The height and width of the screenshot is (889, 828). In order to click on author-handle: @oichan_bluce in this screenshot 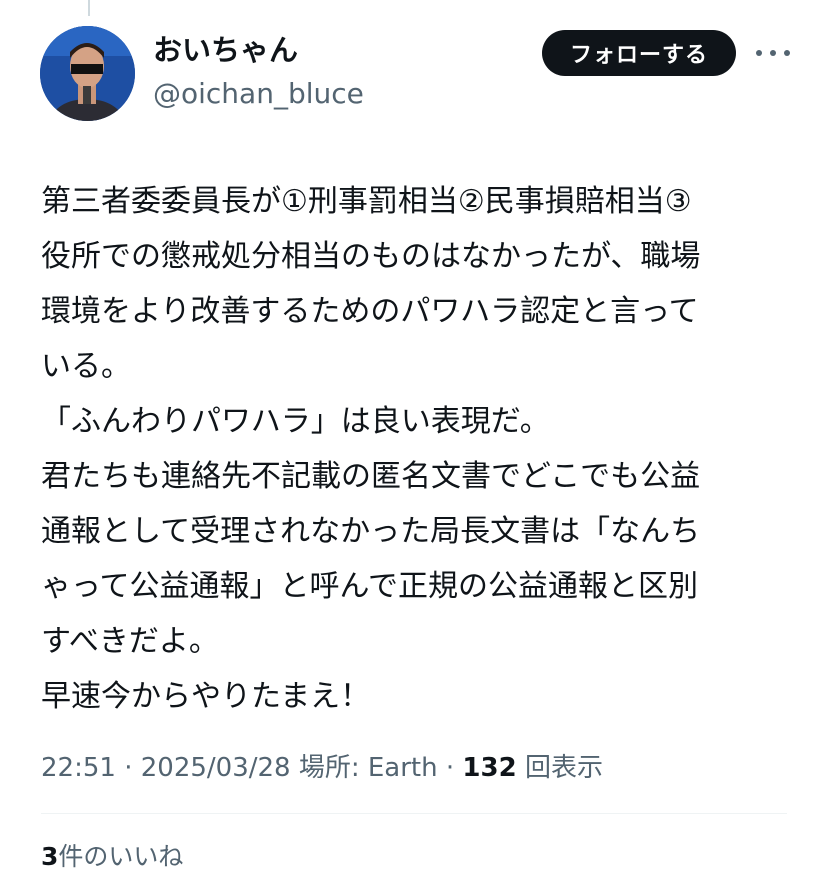, I will do `click(258, 94)`.